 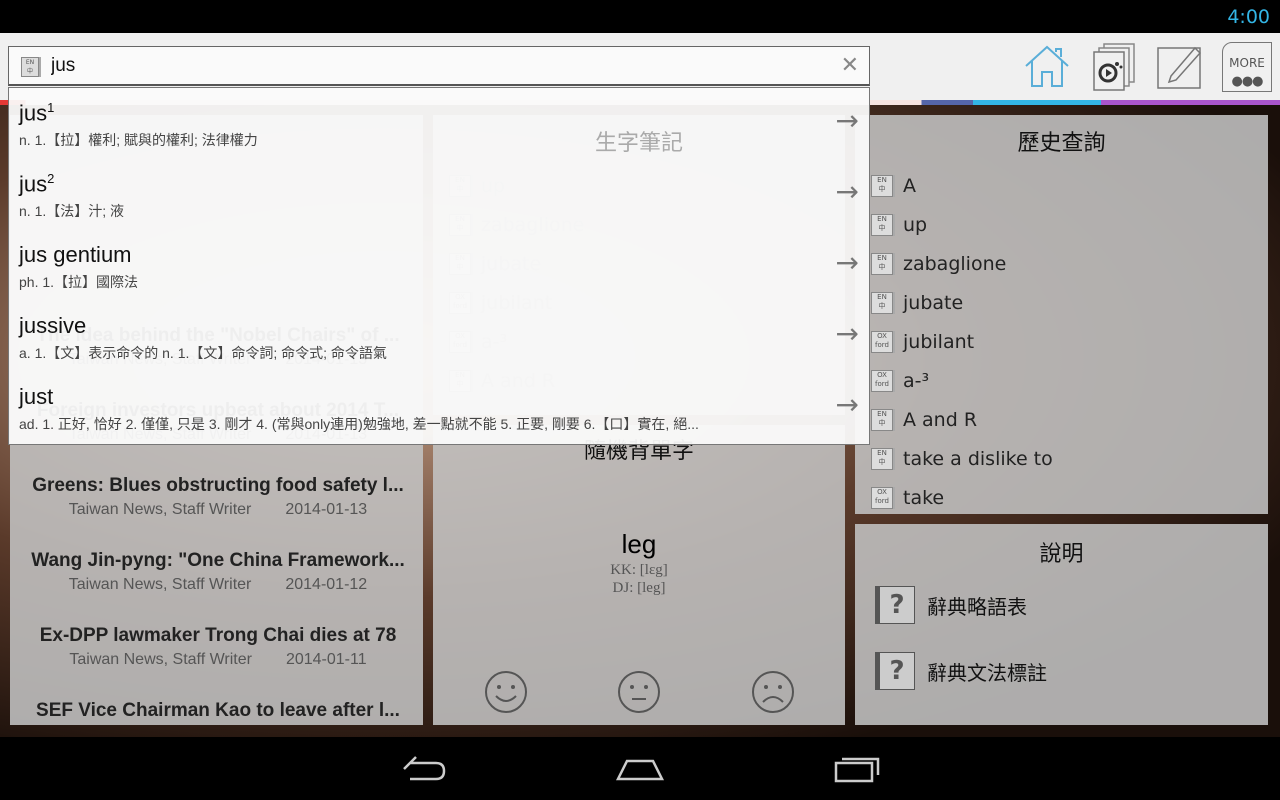 I want to click on edit-icon, so click(x=1180, y=67).